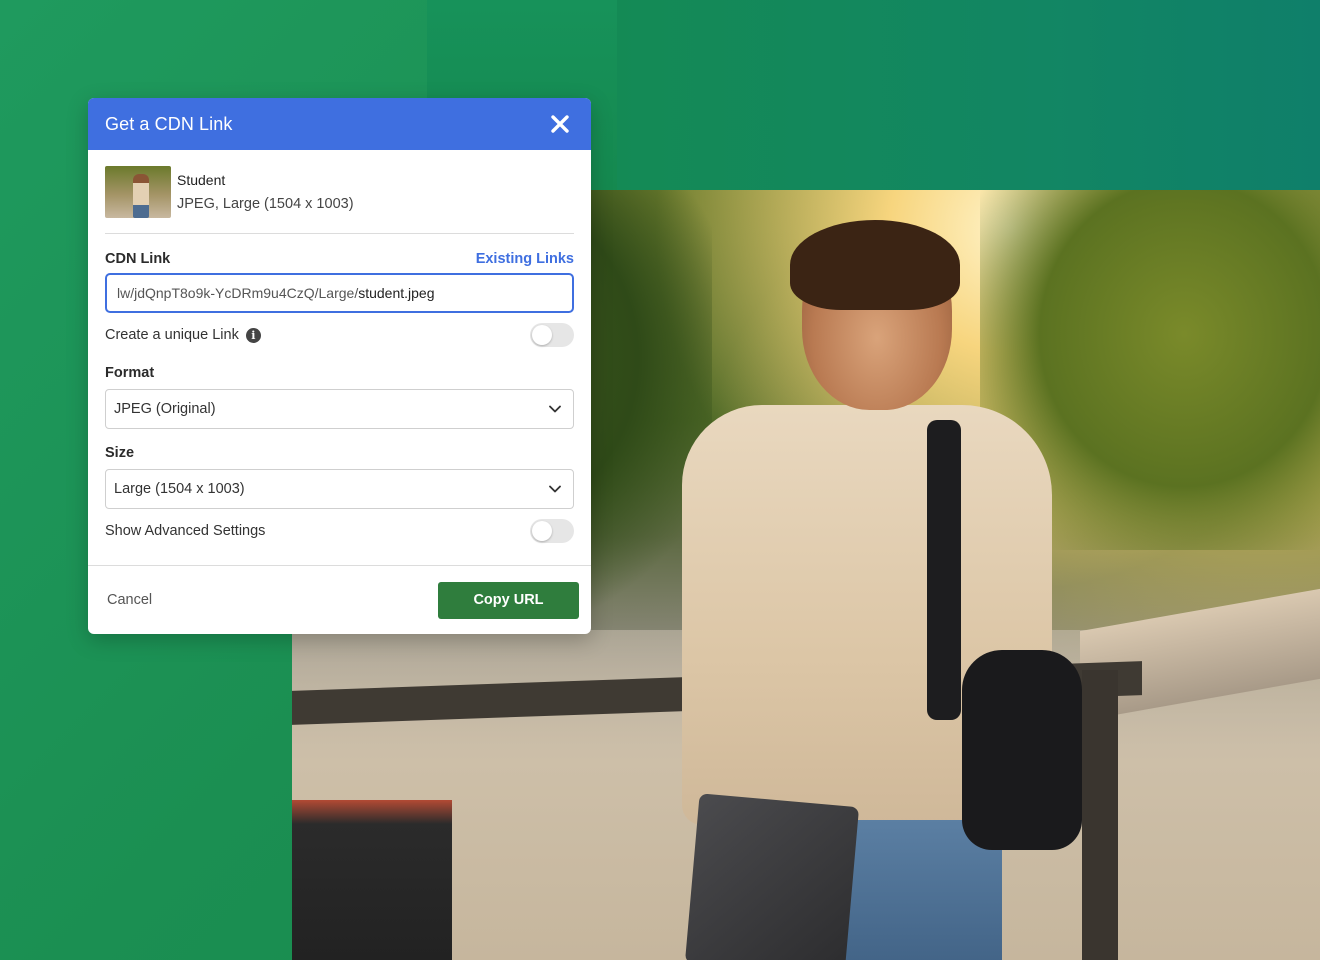 This screenshot has height=960, width=1320. What do you see at coordinates (201, 179) in the screenshot?
I see `file-name: Student` at bounding box center [201, 179].